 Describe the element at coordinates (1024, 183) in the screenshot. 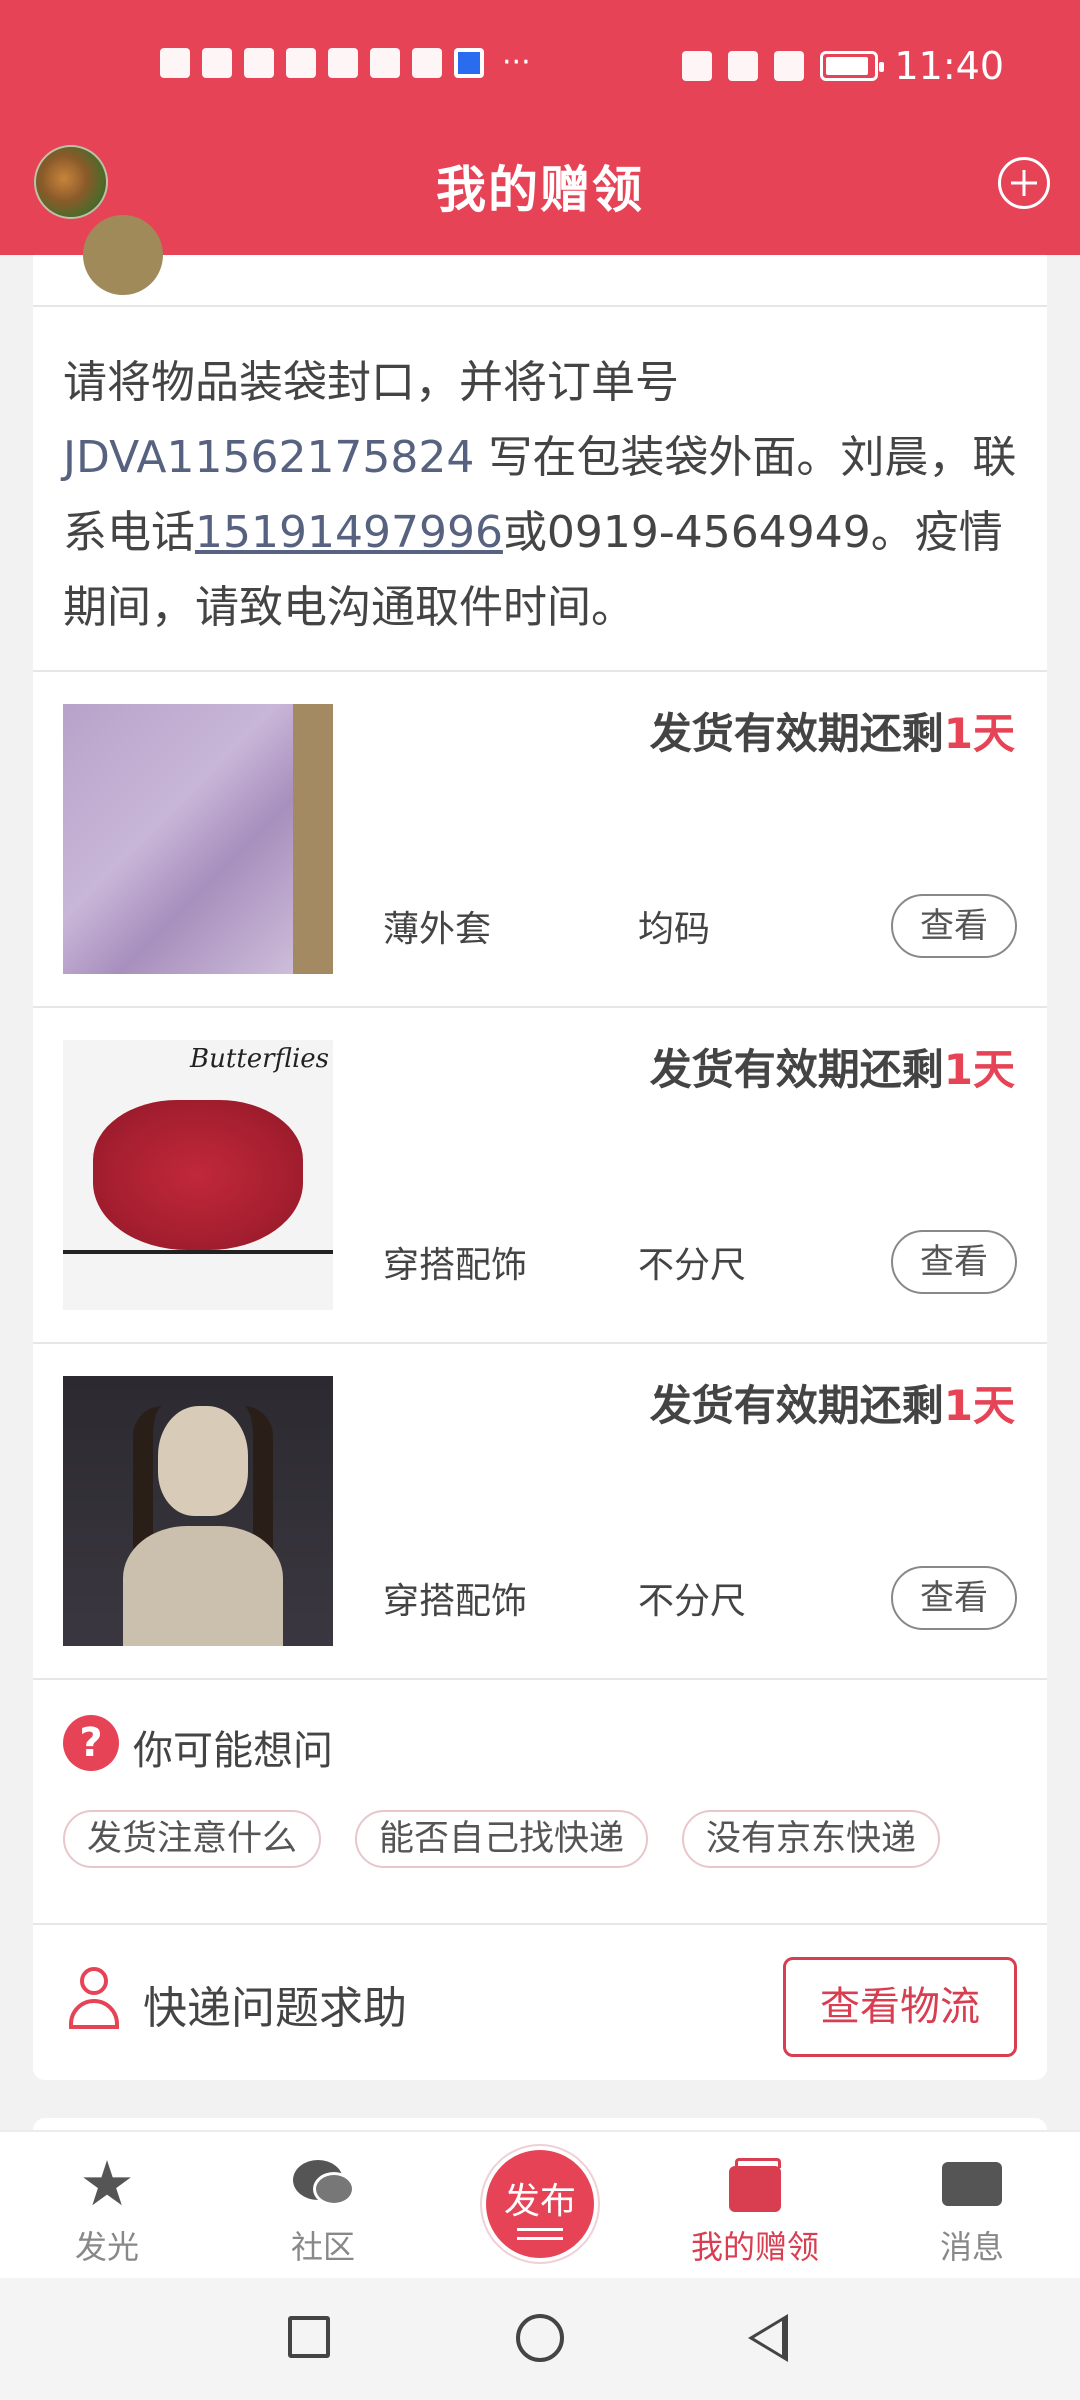

I see `add-button` at that location.